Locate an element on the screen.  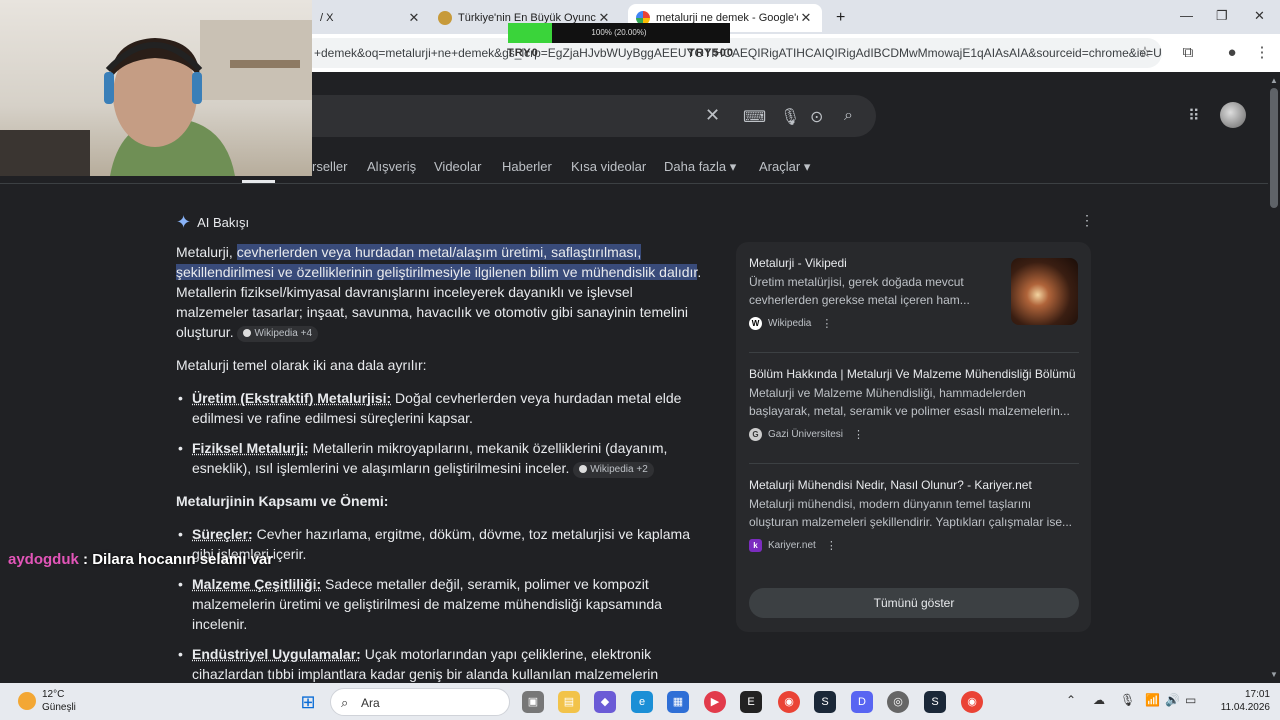
source-chip: Wikipedia +4 is located at coordinates (278, 334).